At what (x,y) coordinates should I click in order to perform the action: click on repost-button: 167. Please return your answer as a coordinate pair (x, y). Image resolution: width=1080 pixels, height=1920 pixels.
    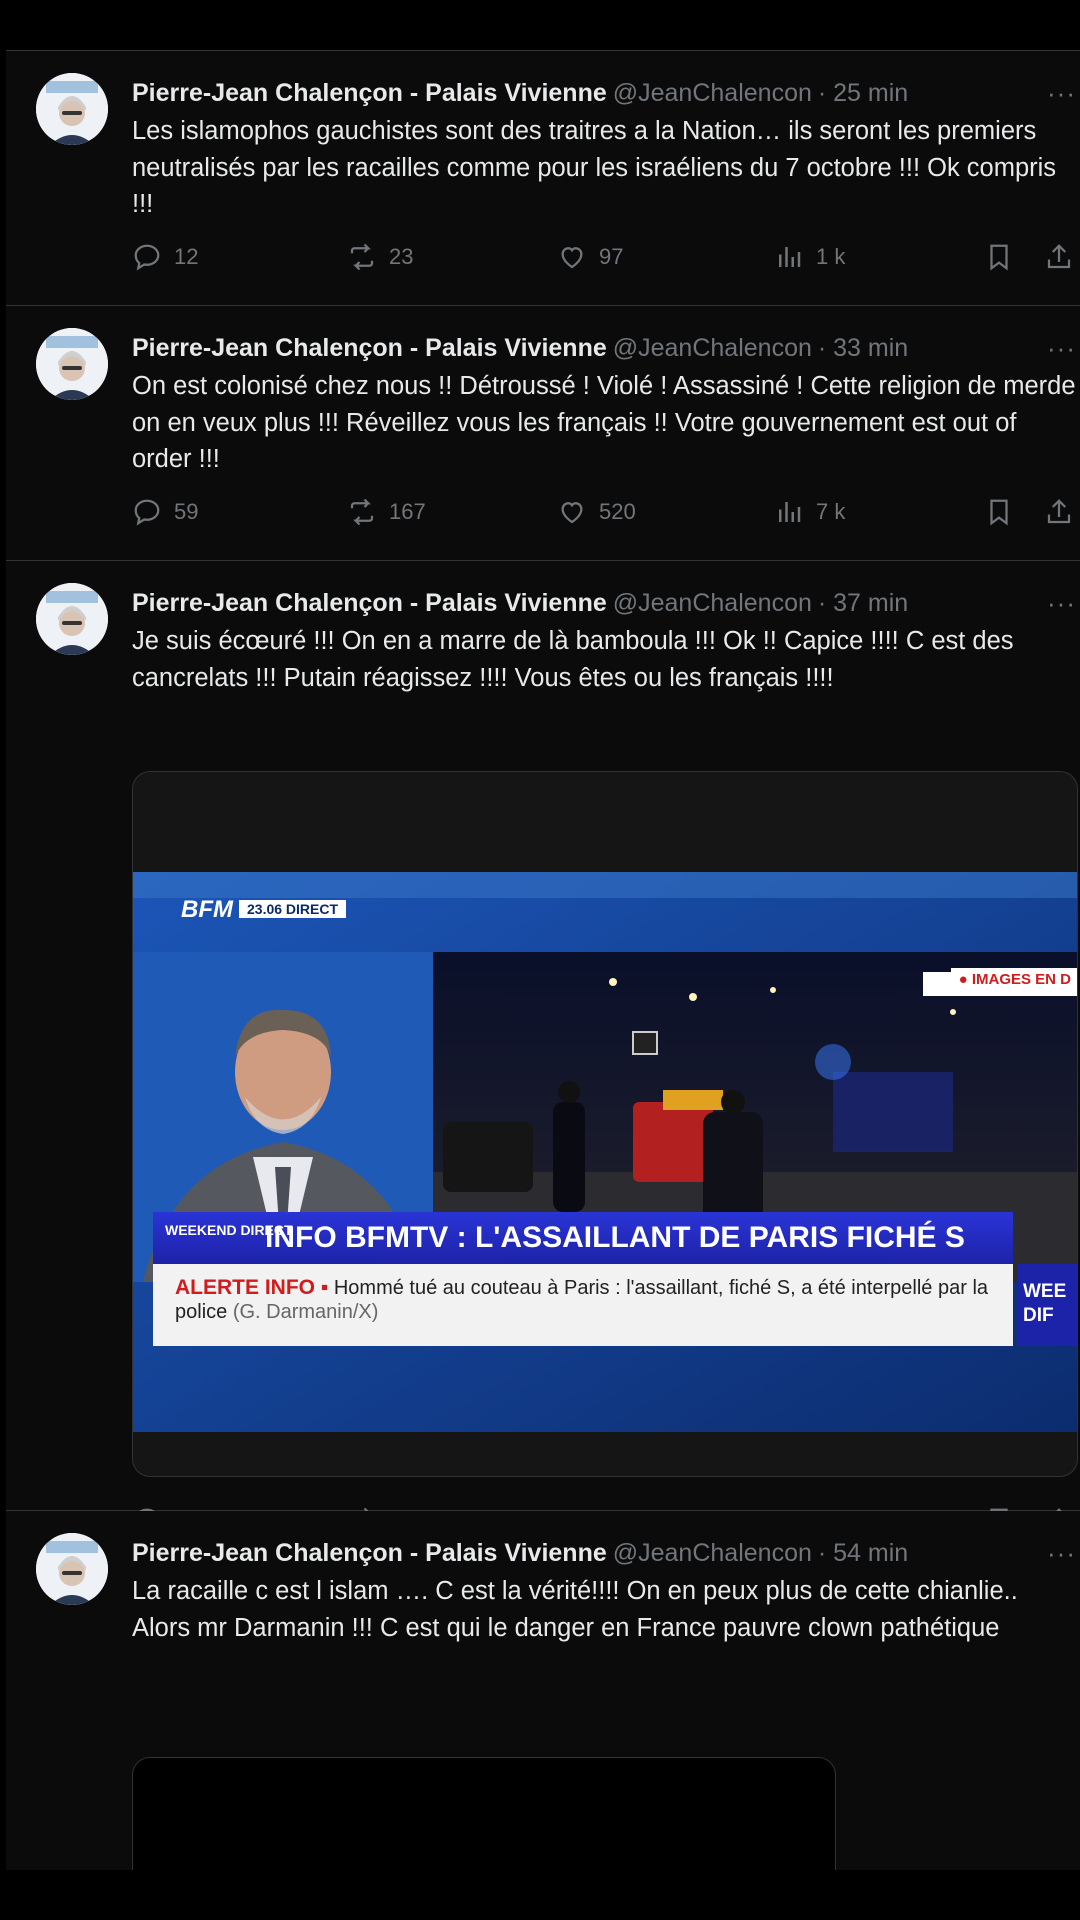
    Looking at the image, I should click on (386, 512).